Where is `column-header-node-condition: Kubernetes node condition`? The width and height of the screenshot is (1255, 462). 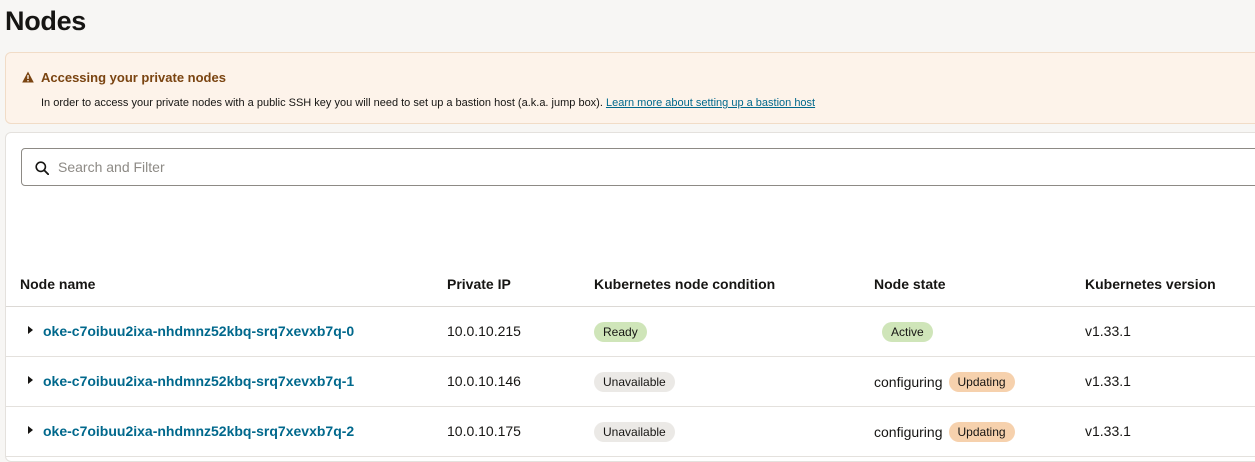 column-header-node-condition: Kubernetes node condition is located at coordinates (684, 284).